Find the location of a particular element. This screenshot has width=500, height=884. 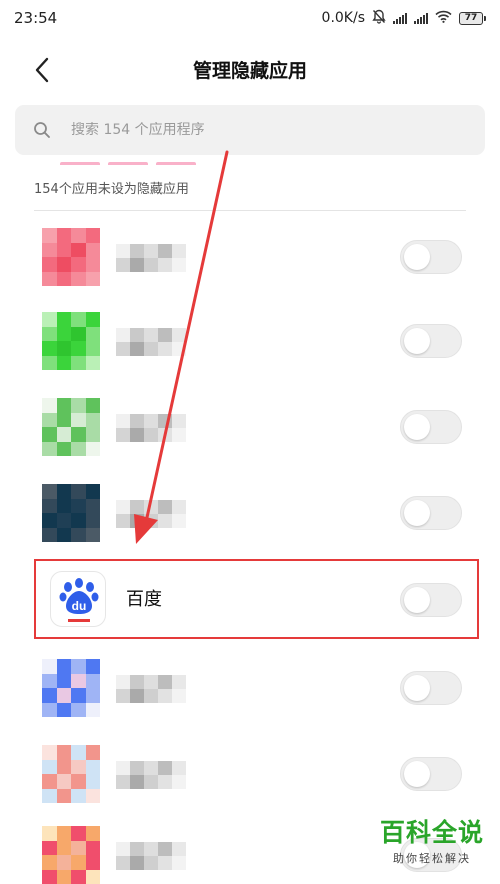

network-speed: 0.0K/s is located at coordinates (343, 18).